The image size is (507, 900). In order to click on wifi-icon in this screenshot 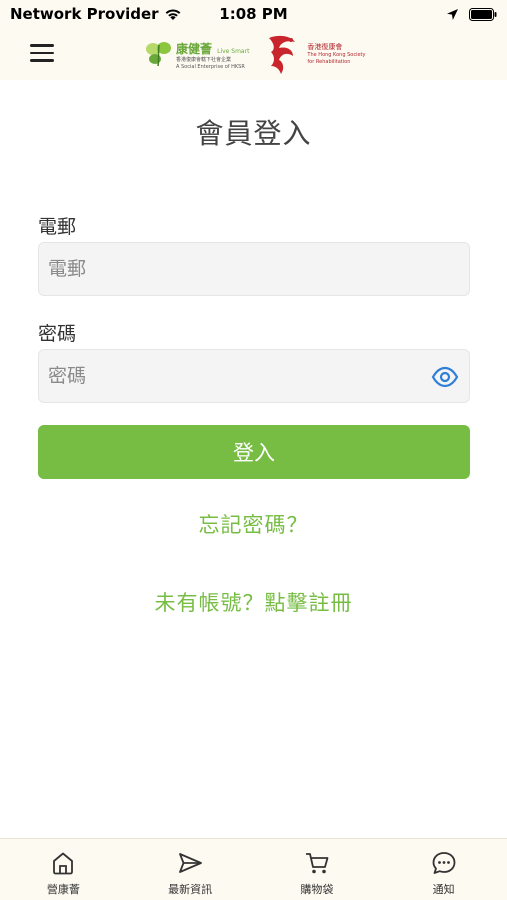, I will do `click(172, 14)`.